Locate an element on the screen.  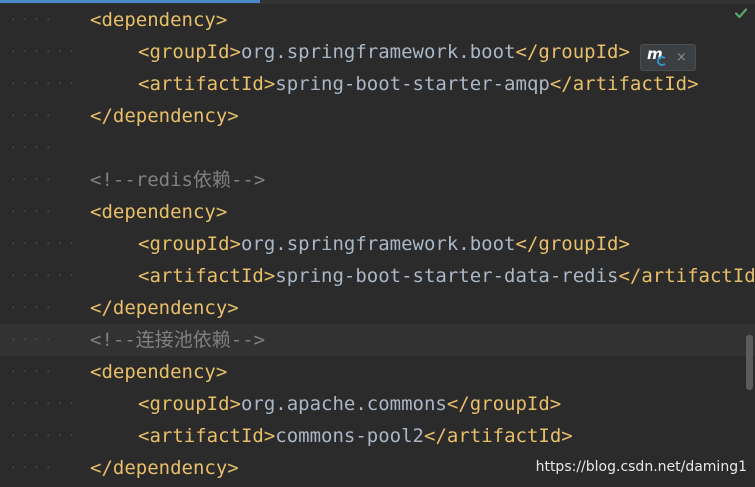
code-text: <!--连接池依赖--> is located at coordinates (177, 340).